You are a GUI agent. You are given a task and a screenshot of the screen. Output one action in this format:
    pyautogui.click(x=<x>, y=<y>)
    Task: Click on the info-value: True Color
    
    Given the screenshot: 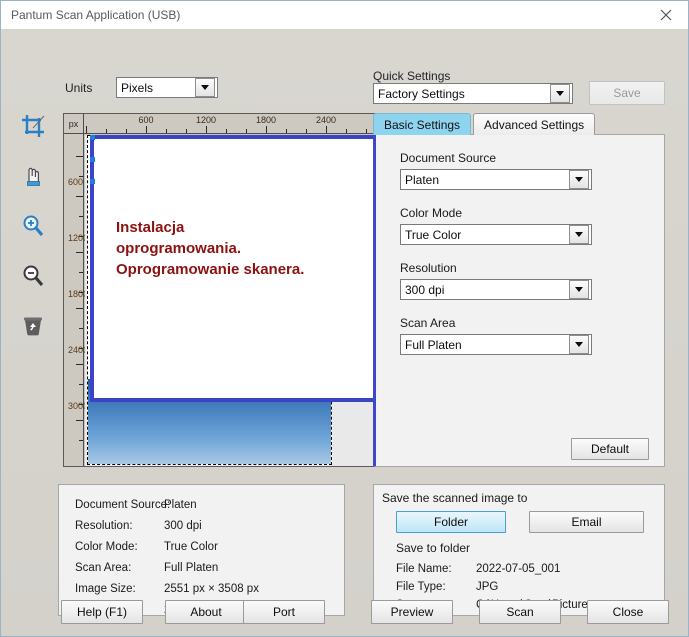 What is the action you would take?
    pyautogui.click(x=191, y=547)
    